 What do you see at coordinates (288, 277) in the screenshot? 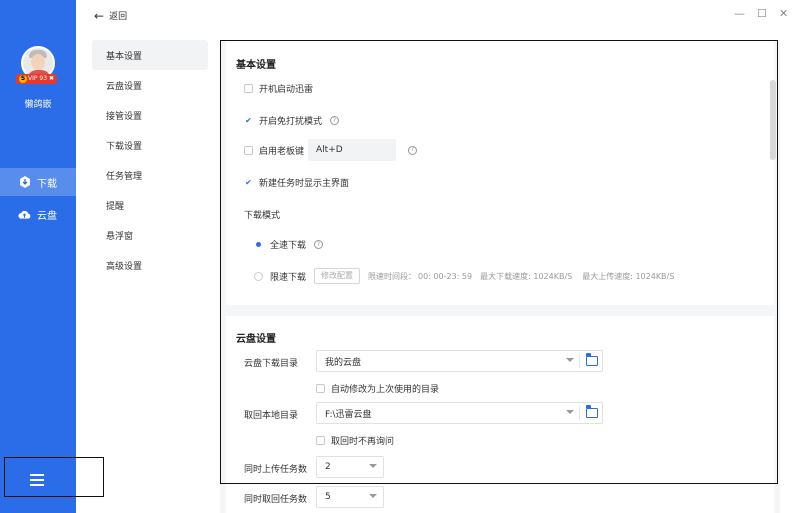
I see `limited-speed-label: 限速下载` at bounding box center [288, 277].